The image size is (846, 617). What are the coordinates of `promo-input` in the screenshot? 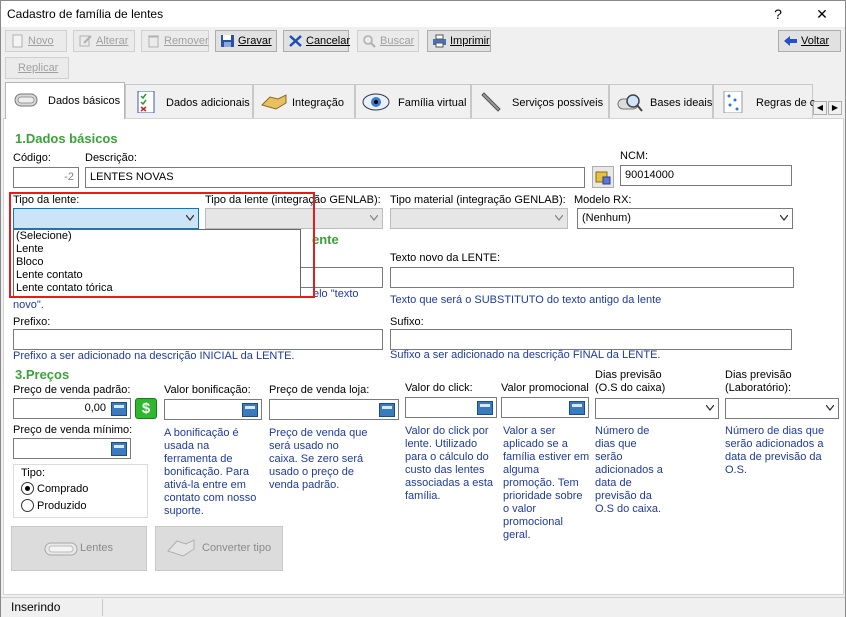 It's located at (545, 407).